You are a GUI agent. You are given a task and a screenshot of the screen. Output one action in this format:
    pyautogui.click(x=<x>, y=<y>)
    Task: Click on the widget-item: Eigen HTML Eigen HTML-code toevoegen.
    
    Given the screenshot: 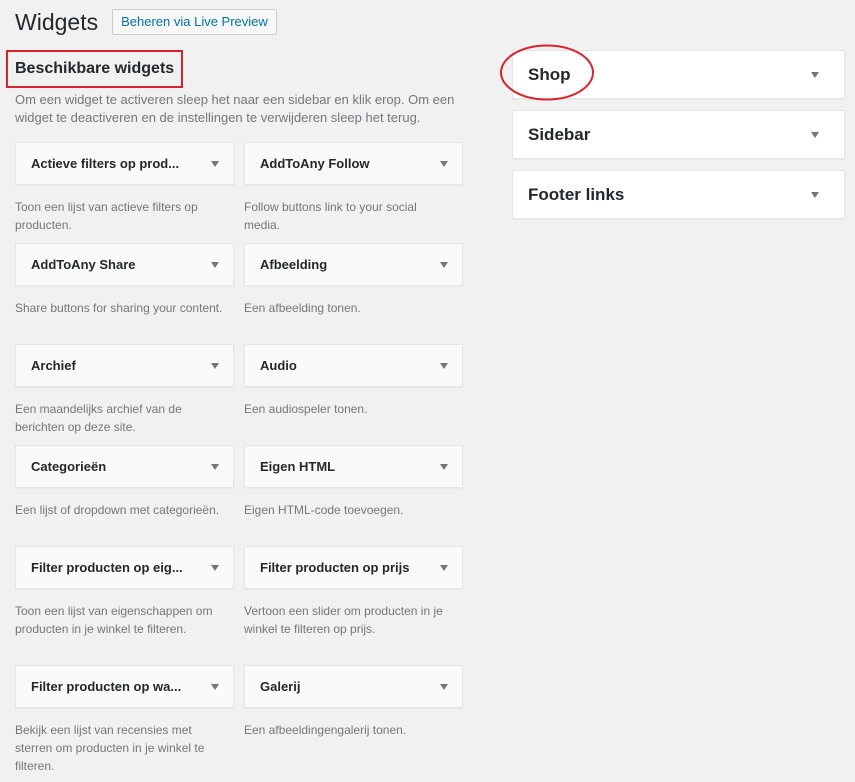 What is the action you would take?
    pyautogui.click(x=353, y=482)
    